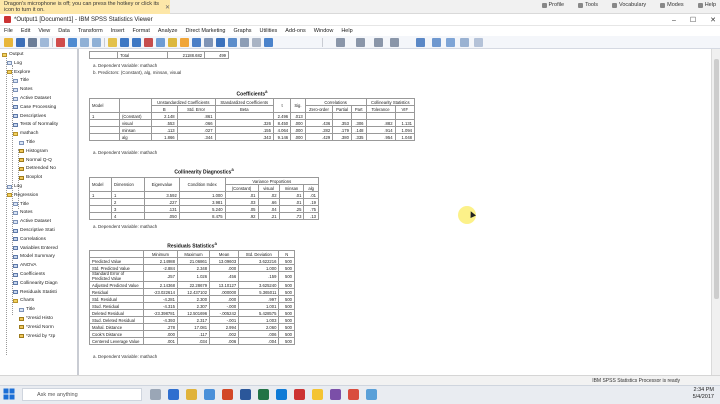 The width and height of the screenshot is (720, 404). I want to click on task-view-icon, so click(155, 394).